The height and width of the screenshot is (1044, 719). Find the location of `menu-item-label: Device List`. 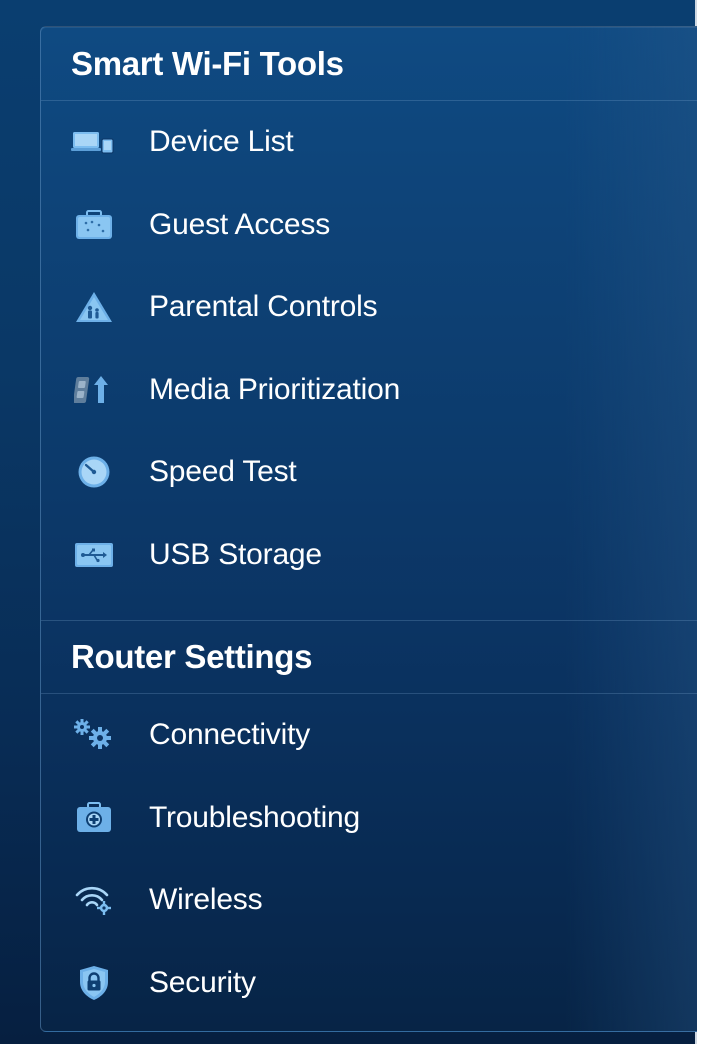

menu-item-label: Device List is located at coordinates (221, 142).